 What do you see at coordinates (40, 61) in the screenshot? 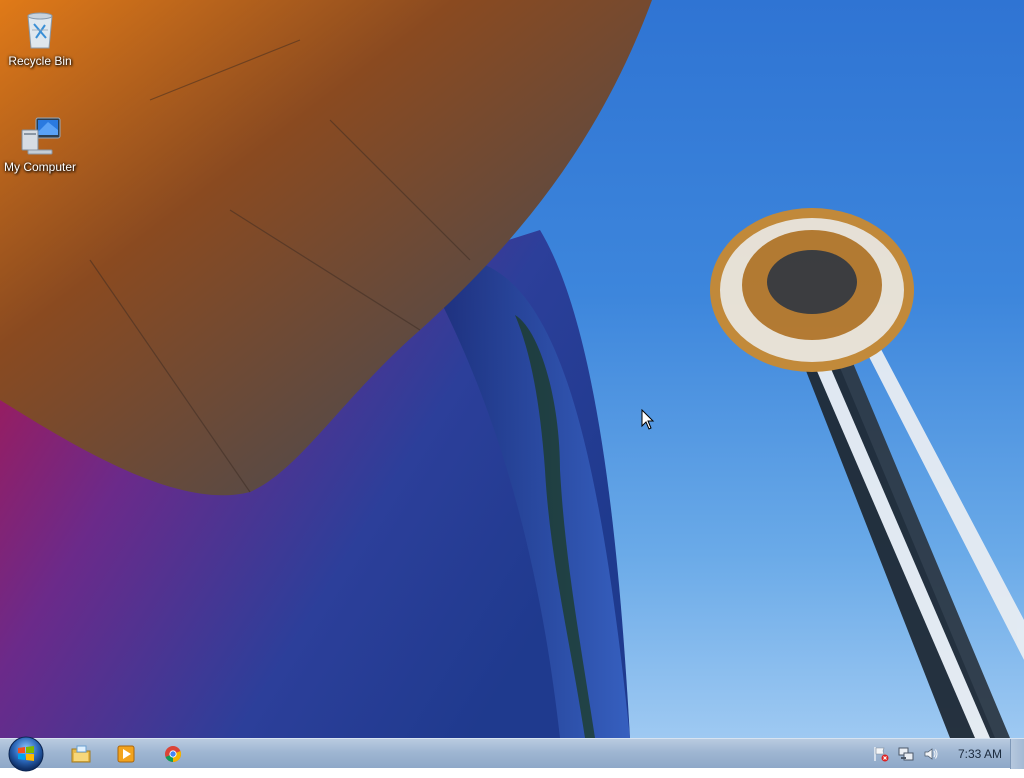
I see `desktop-icon-label: Recycle Bin` at bounding box center [40, 61].